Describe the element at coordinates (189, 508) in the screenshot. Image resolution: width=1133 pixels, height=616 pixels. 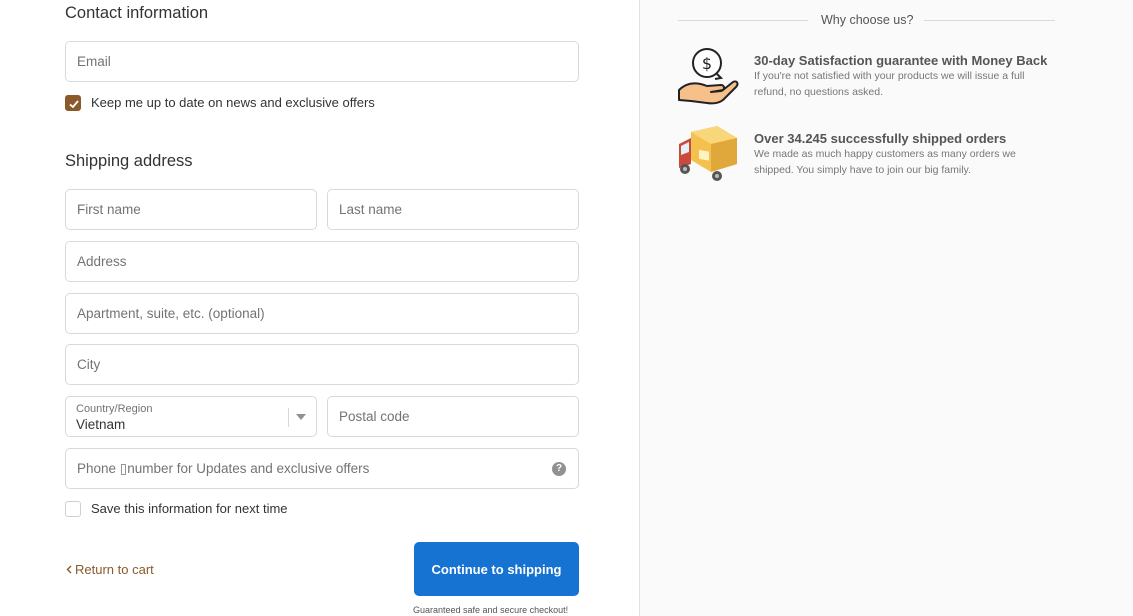
I see `save-info-label: Save this information for next time` at that location.